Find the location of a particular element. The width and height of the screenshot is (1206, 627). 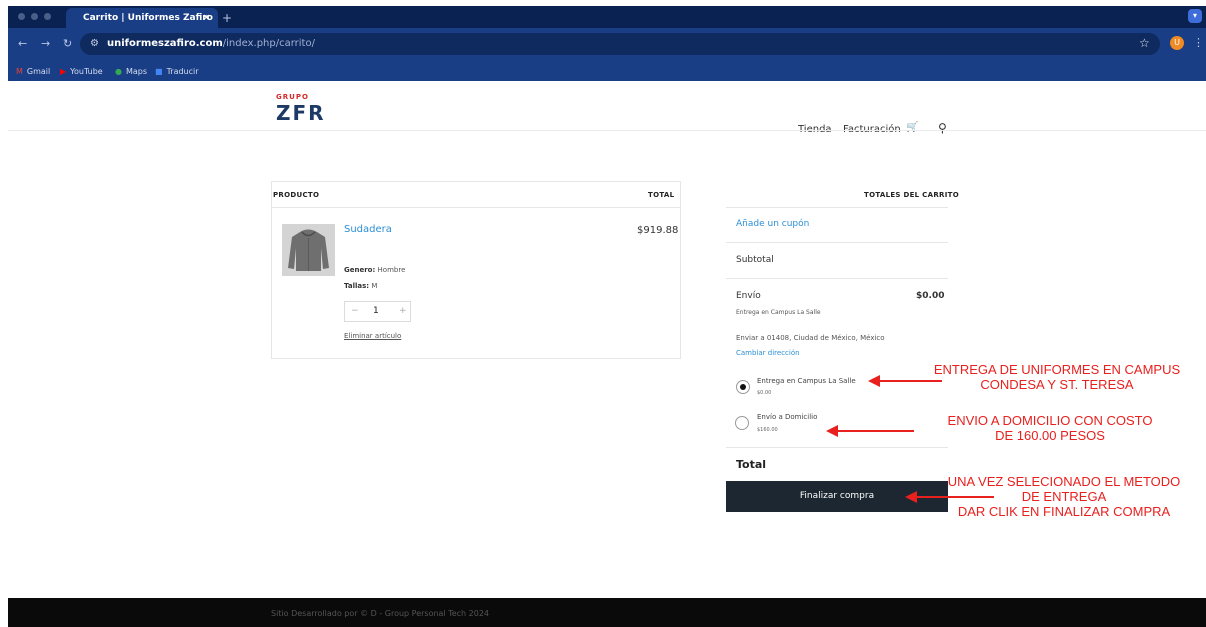

url-path: /index.php/carrito/ is located at coordinates (268, 43).